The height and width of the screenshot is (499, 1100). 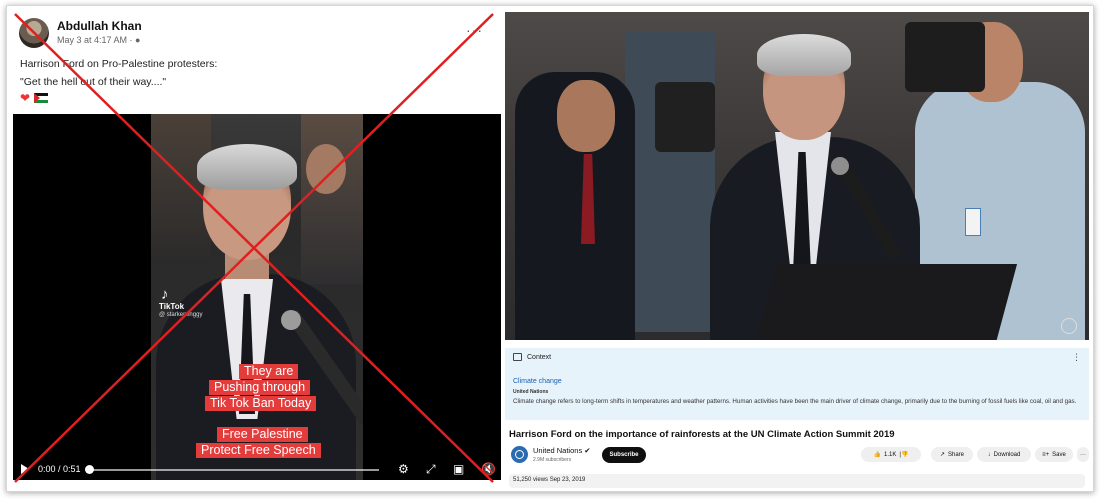 I want to click on share-label: Share, so click(x=956, y=454).